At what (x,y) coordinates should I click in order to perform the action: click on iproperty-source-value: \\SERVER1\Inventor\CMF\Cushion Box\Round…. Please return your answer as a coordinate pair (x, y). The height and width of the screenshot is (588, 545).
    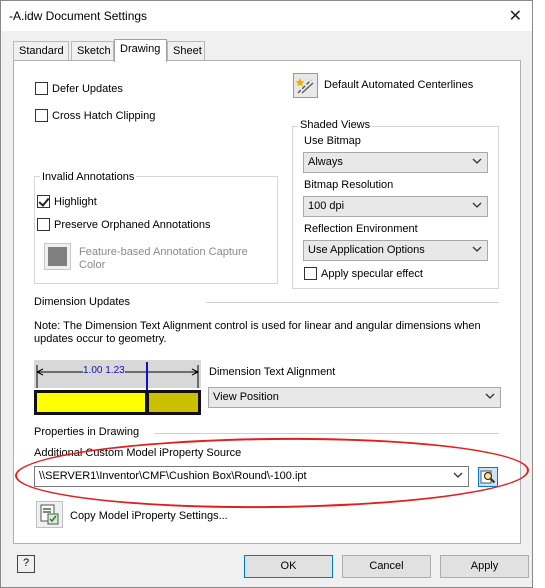
    Looking at the image, I should click on (173, 476).